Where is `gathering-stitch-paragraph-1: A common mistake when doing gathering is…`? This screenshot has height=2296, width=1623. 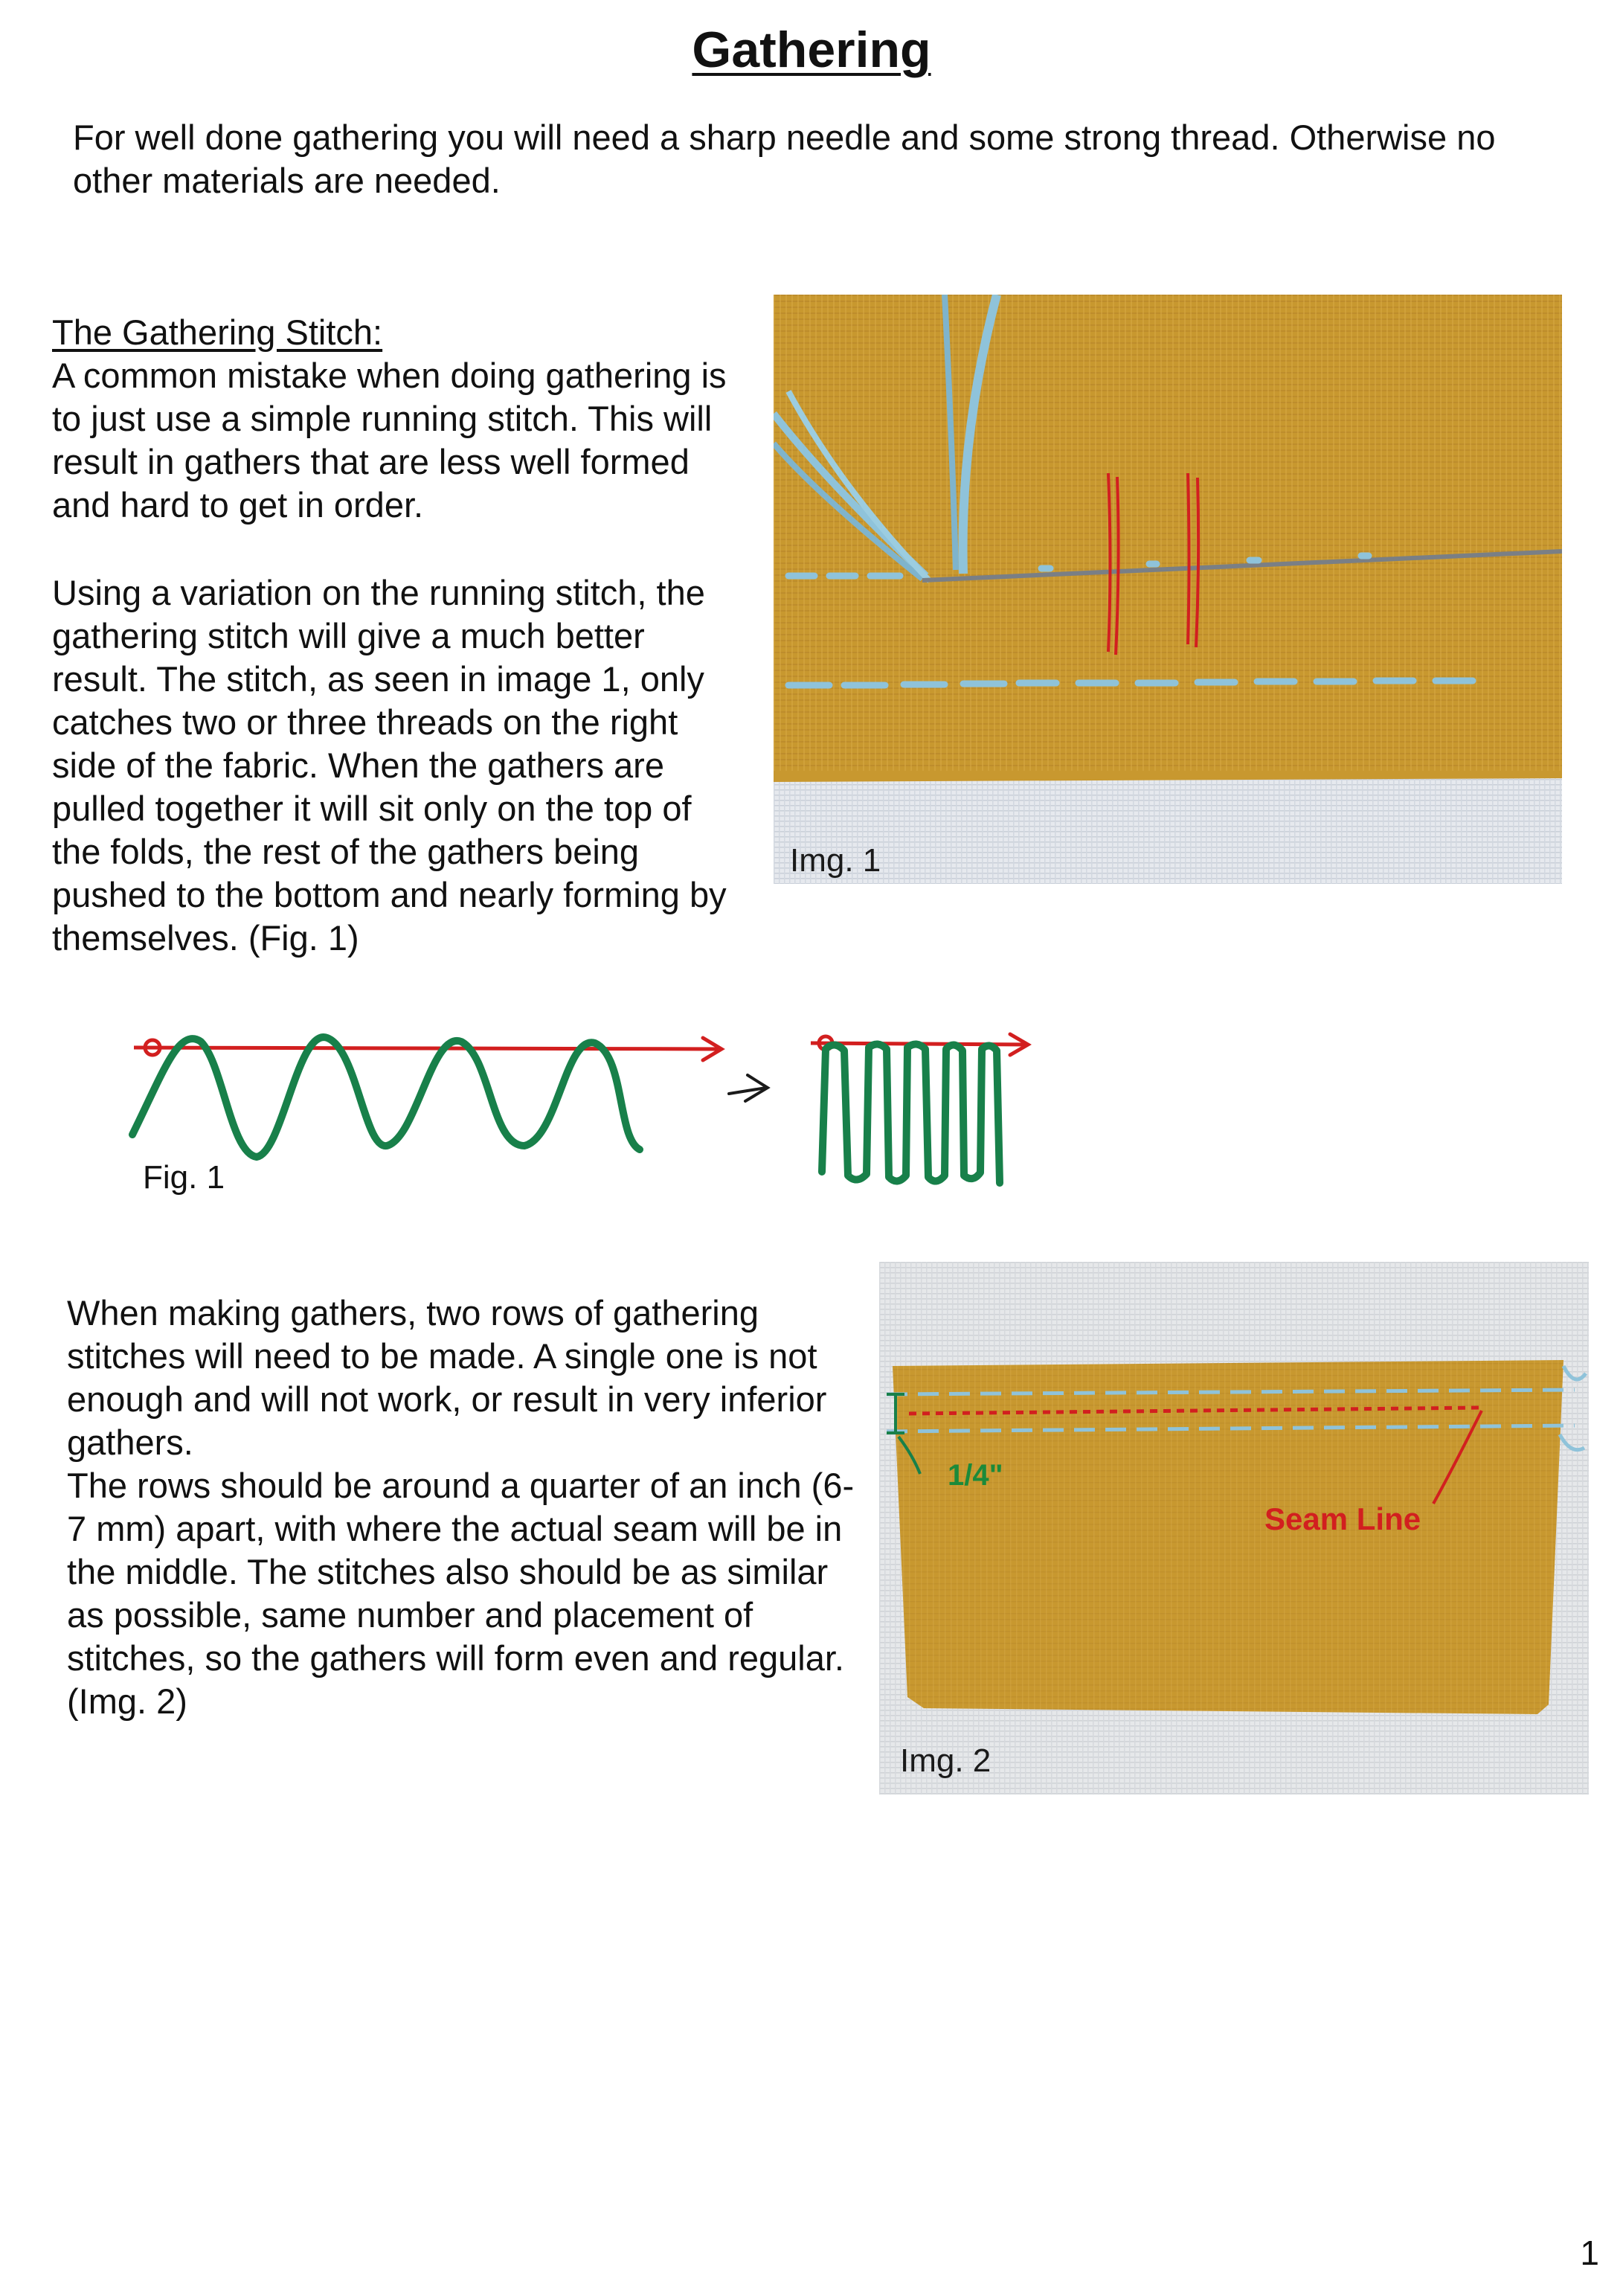 gathering-stitch-paragraph-1: A common mistake when doing gathering is… is located at coordinates (390, 440).